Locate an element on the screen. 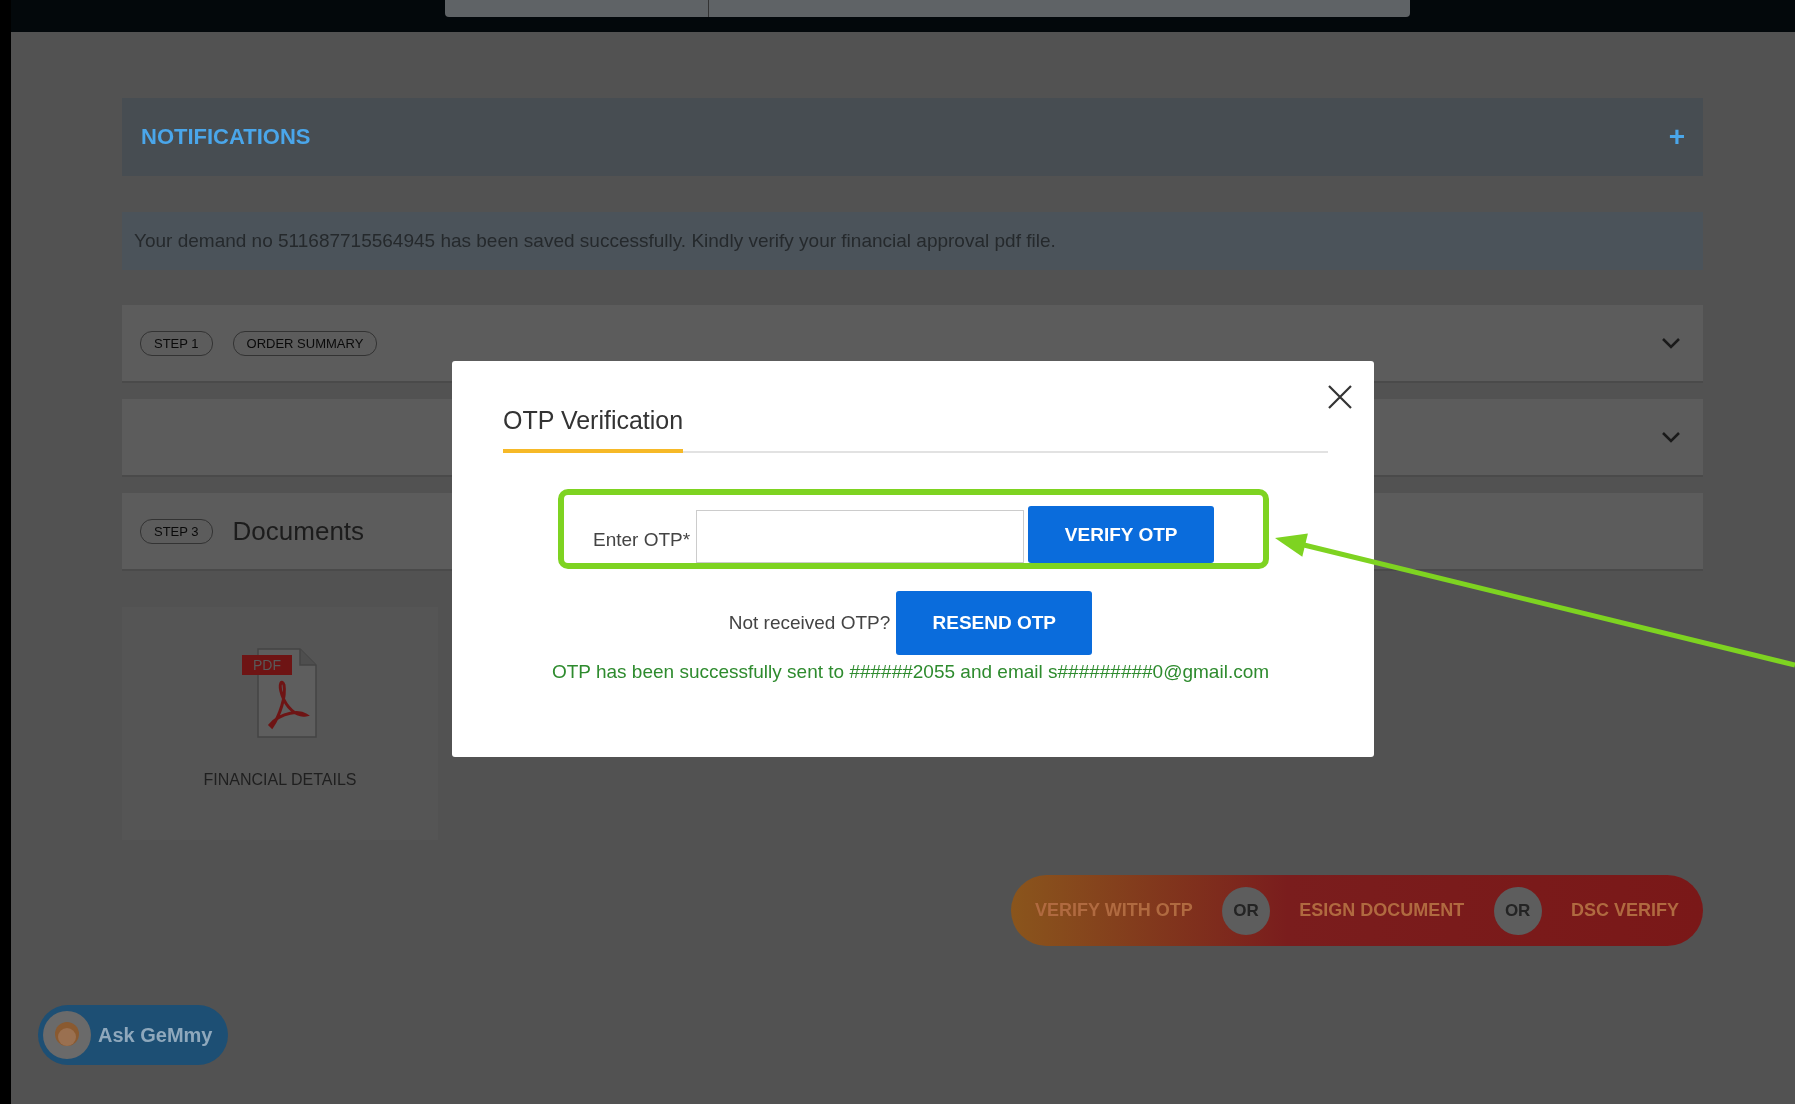 The width and height of the screenshot is (1795, 1104). step-badge: STEP 1 is located at coordinates (176, 343).